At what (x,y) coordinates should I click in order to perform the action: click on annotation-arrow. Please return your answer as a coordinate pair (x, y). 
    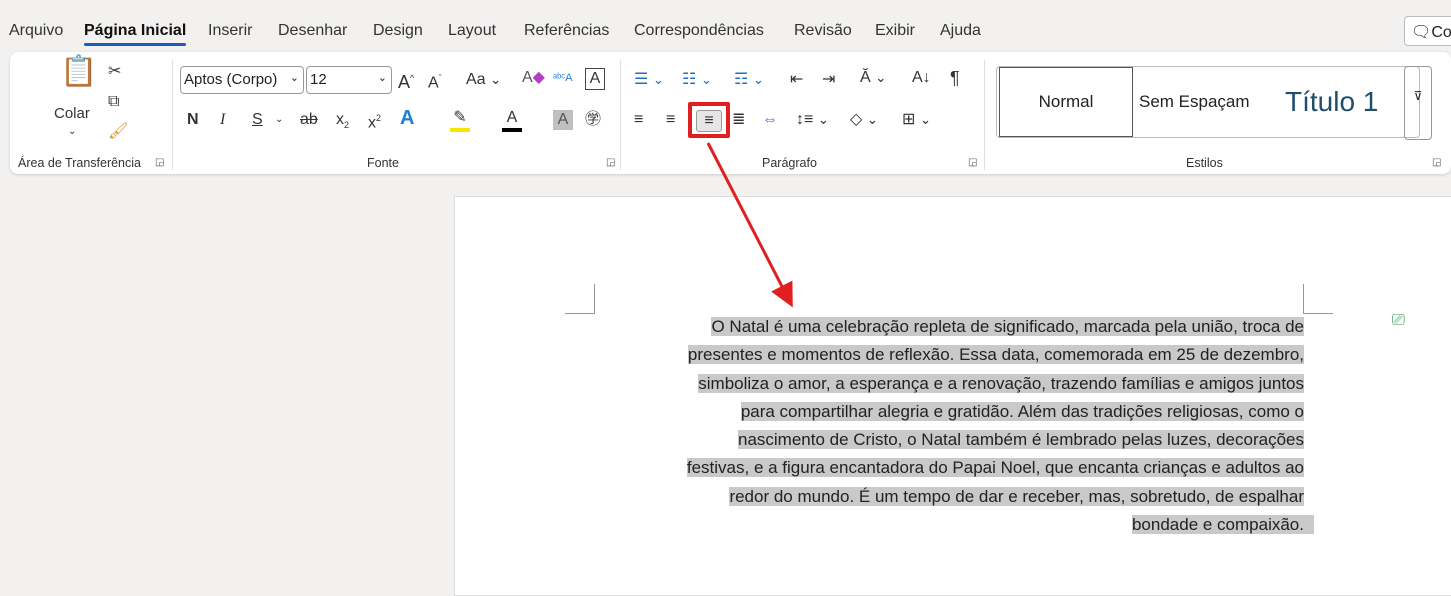
    Looking at the image, I should click on (749, 225).